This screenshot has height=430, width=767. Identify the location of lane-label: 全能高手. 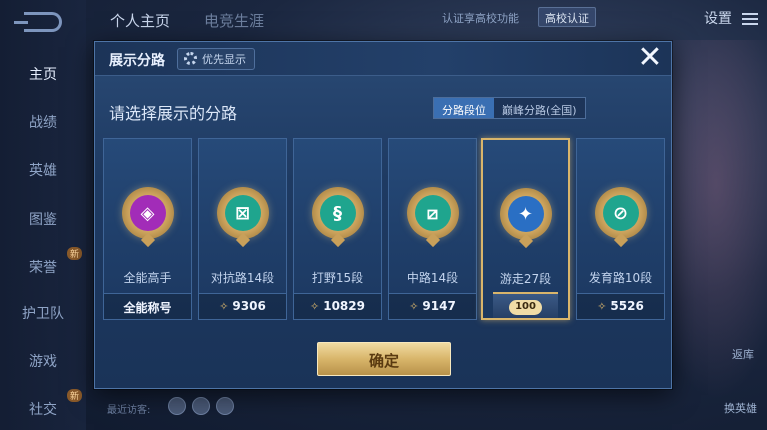
(147, 278).